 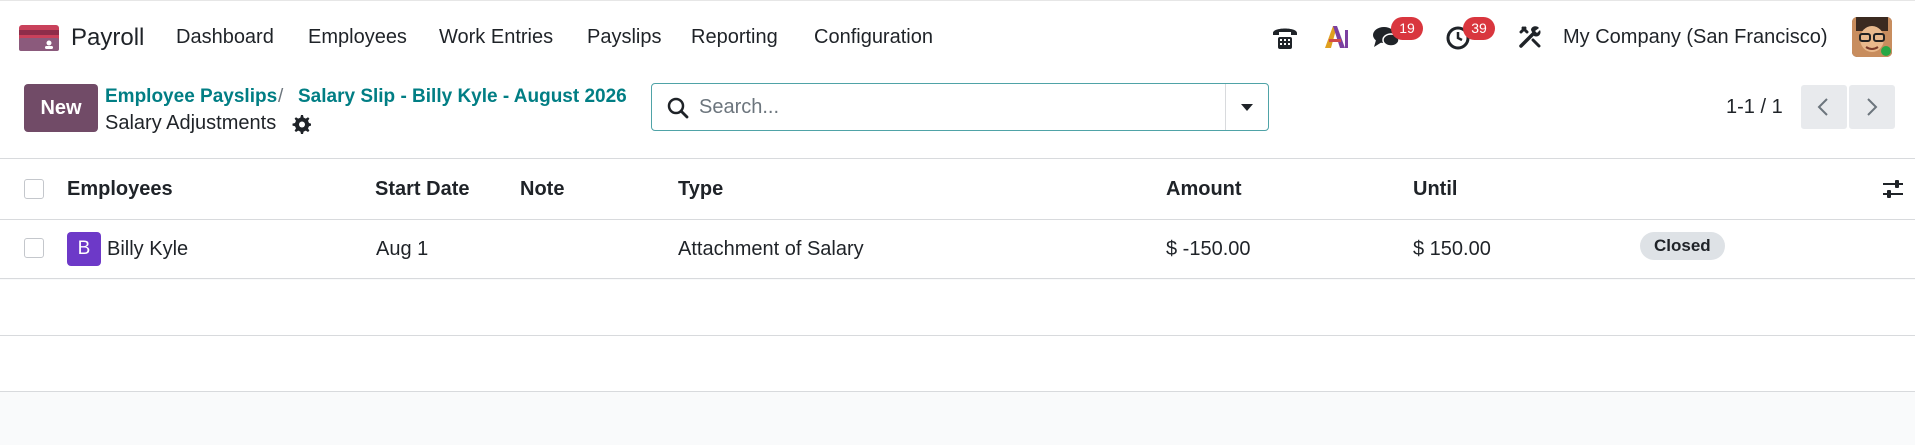 I want to click on cell-start-date: Aug 1, so click(x=402, y=249).